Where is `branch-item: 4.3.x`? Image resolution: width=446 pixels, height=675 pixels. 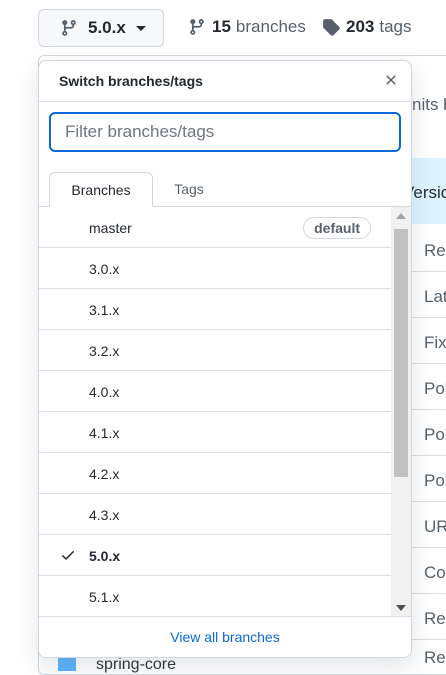
branch-item: 4.3.x is located at coordinates (215, 514).